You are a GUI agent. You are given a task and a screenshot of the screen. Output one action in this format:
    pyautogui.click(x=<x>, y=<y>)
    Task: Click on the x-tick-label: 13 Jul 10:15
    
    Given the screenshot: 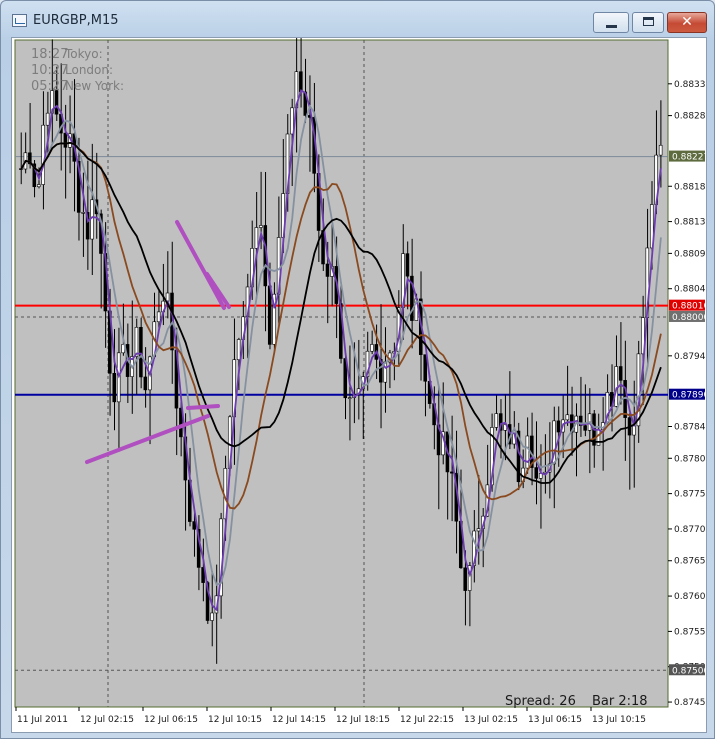 What is the action you would take?
    pyautogui.click(x=619, y=720)
    